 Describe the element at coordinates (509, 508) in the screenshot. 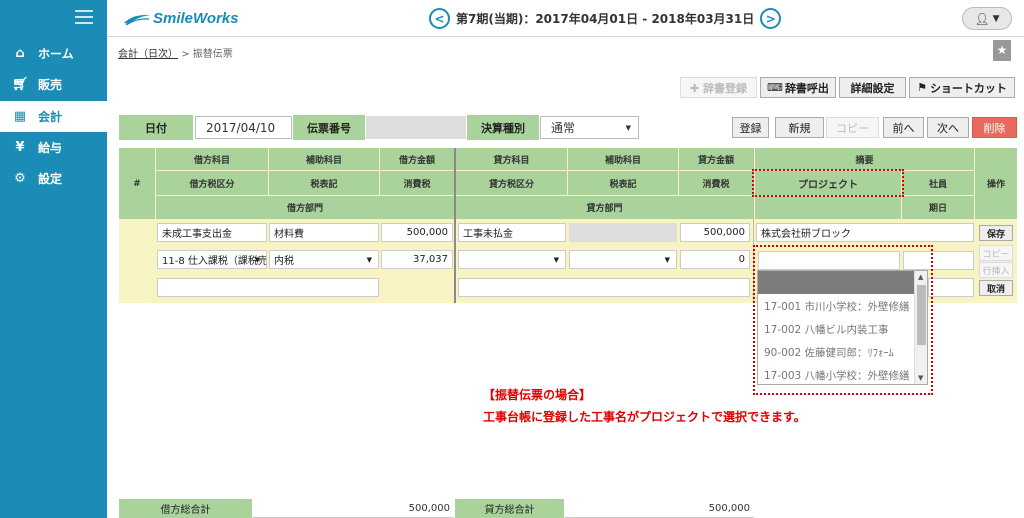

I see `credit-total-label: 貸方総合計` at that location.